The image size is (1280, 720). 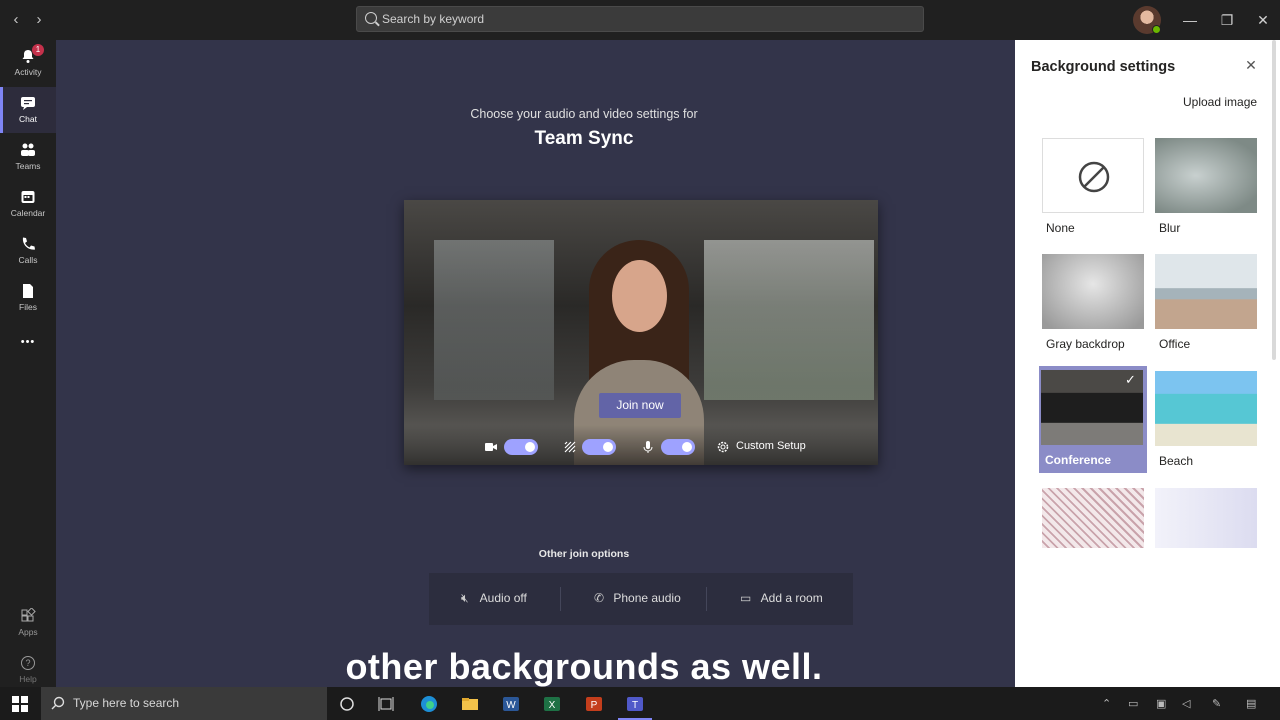 What do you see at coordinates (521, 447) in the screenshot?
I see `camera-toggle` at bounding box center [521, 447].